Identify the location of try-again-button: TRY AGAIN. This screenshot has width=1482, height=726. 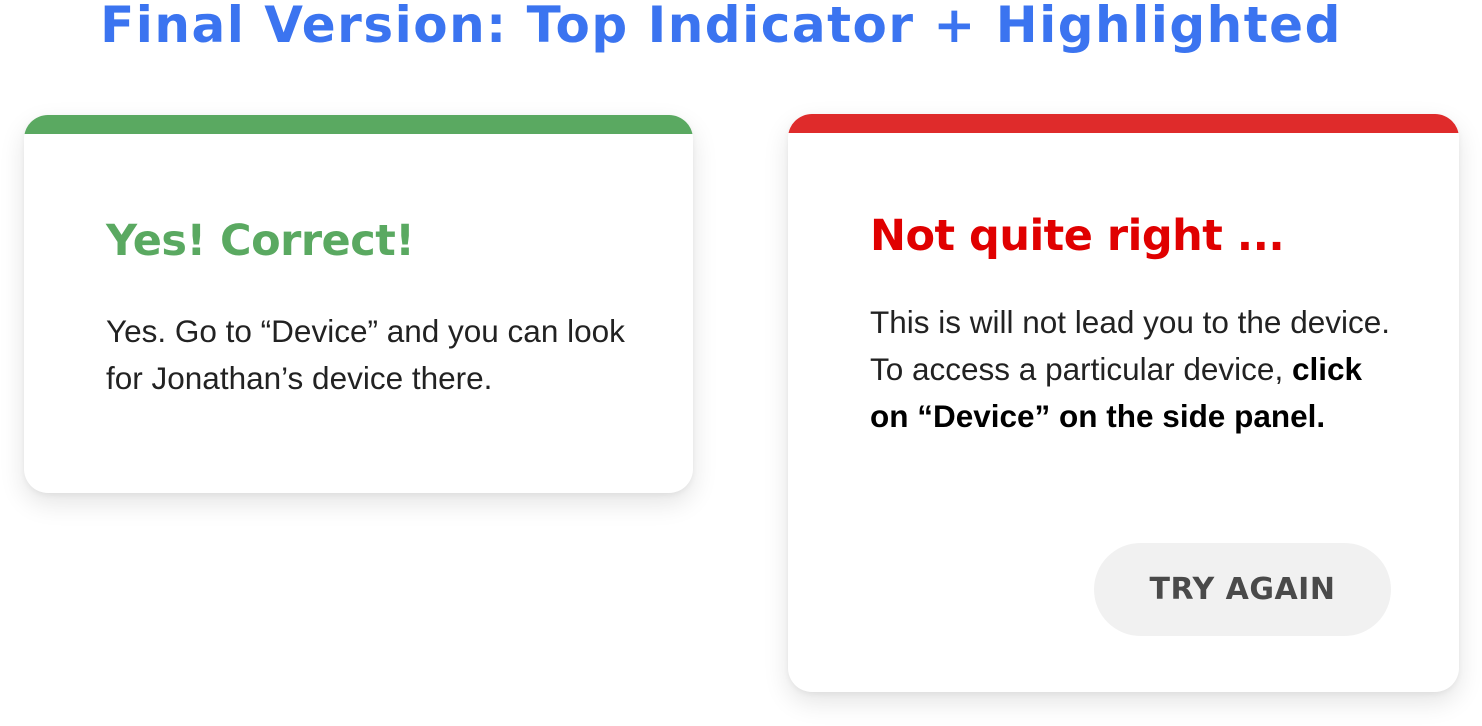
(1242, 589).